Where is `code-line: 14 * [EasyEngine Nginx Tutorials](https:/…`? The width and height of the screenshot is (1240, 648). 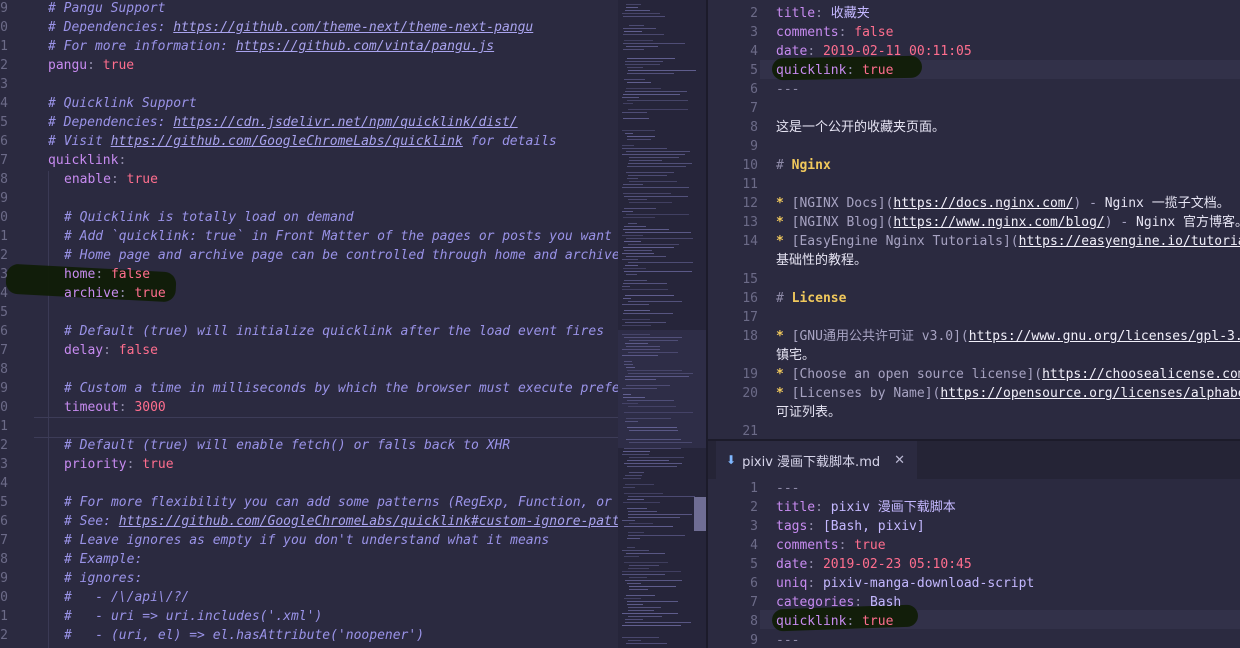 code-line: 14 * [EasyEngine Nginx Tutorials](https:/… is located at coordinates (974, 241).